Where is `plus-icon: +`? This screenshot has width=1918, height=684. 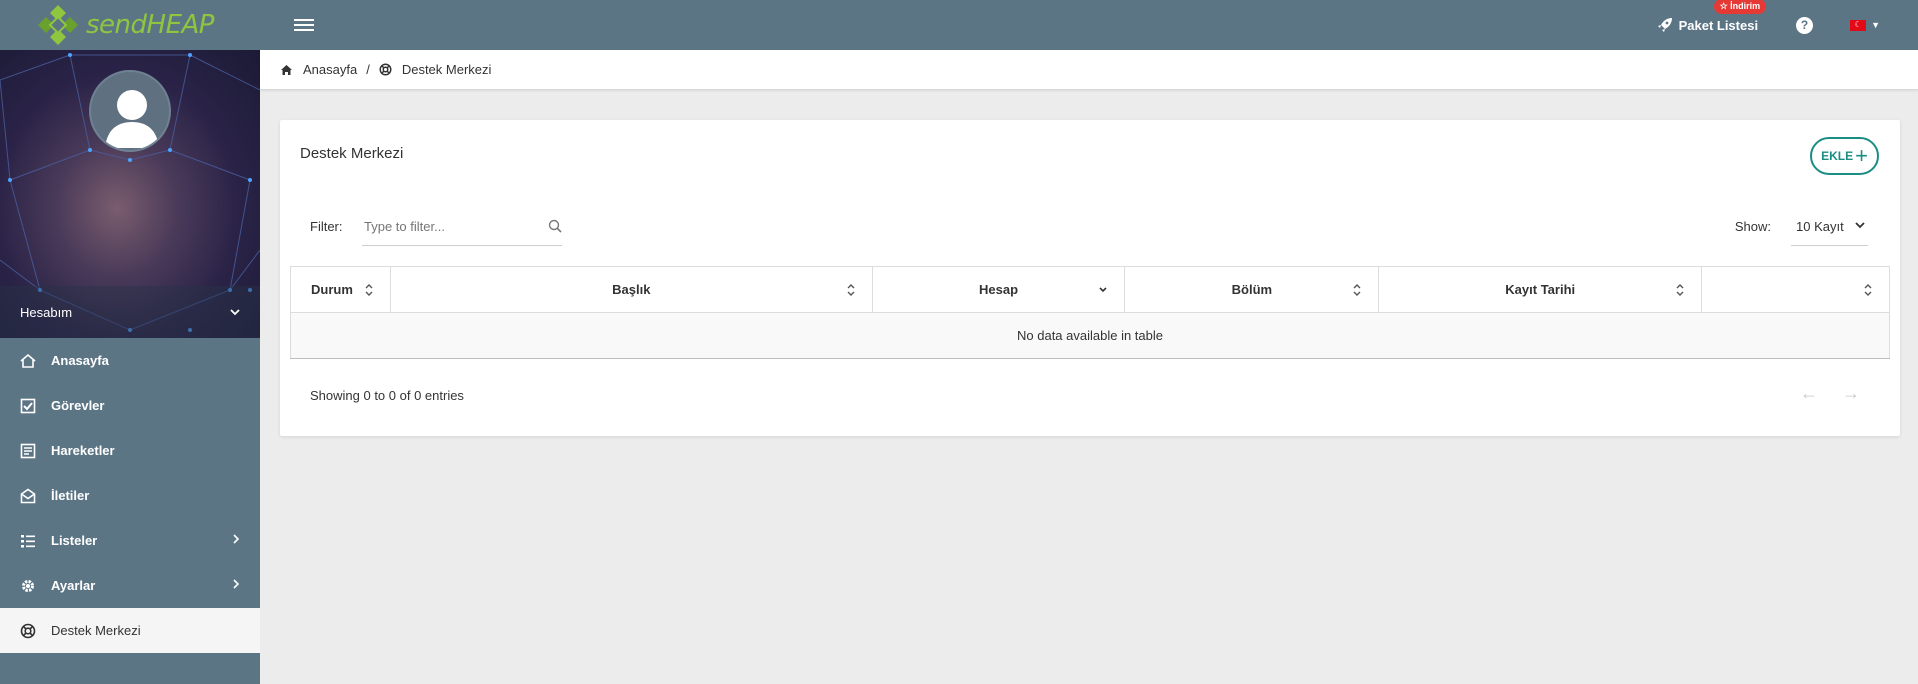
plus-icon: + is located at coordinates (1861, 155).